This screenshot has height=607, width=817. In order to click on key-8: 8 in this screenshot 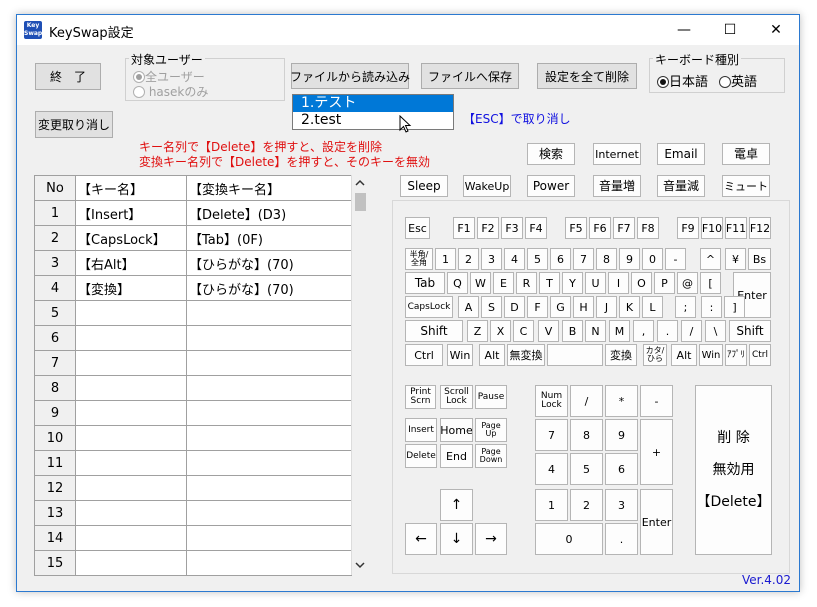, I will do `click(606, 259)`.